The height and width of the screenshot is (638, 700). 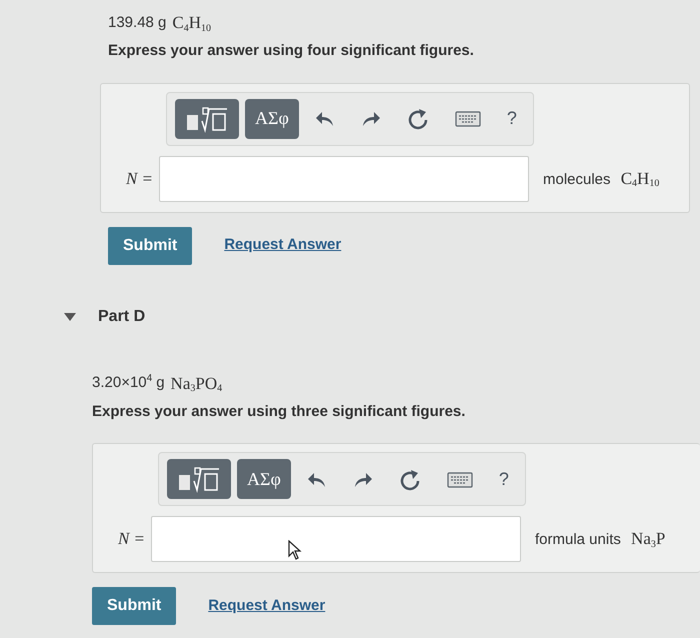 What do you see at coordinates (122, 316) in the screenshot?
I see `part-title: Part D` at bounding box center [122, 316].